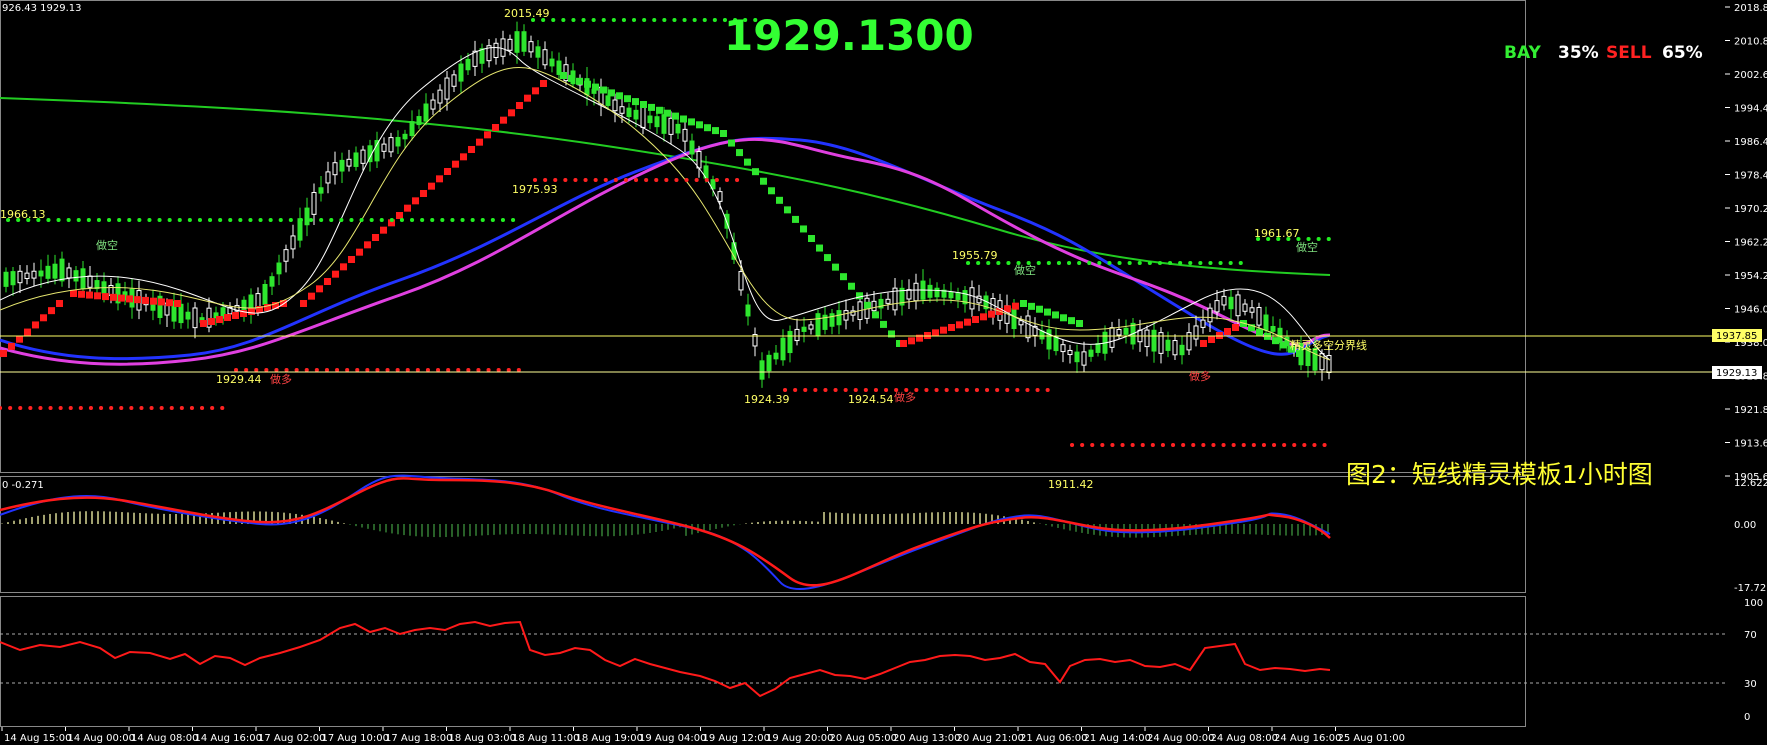 Image resolution: width=1767 pixels, height=745 pixels. What do you see at coordinates (1750, 42) in the screenshot?
I see `price-tick-label: 2010.80` at bounding box center [1750, 42].